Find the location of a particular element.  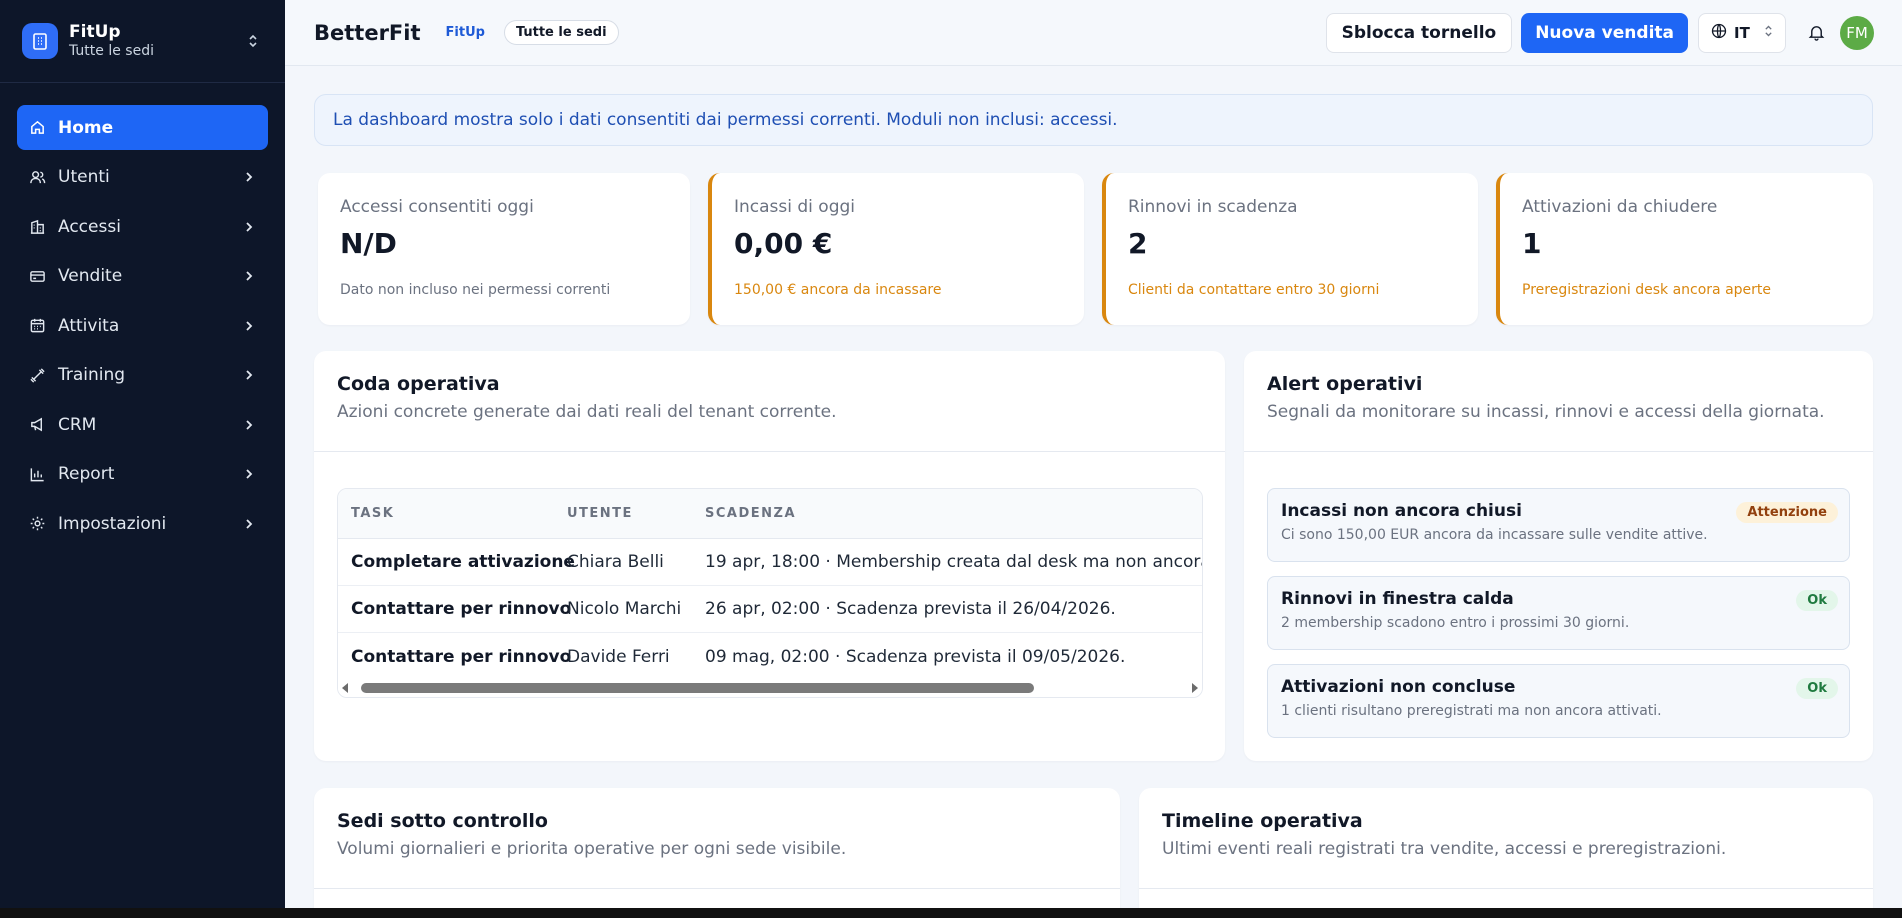

bell-icon is located at coordinates (1816, 33).